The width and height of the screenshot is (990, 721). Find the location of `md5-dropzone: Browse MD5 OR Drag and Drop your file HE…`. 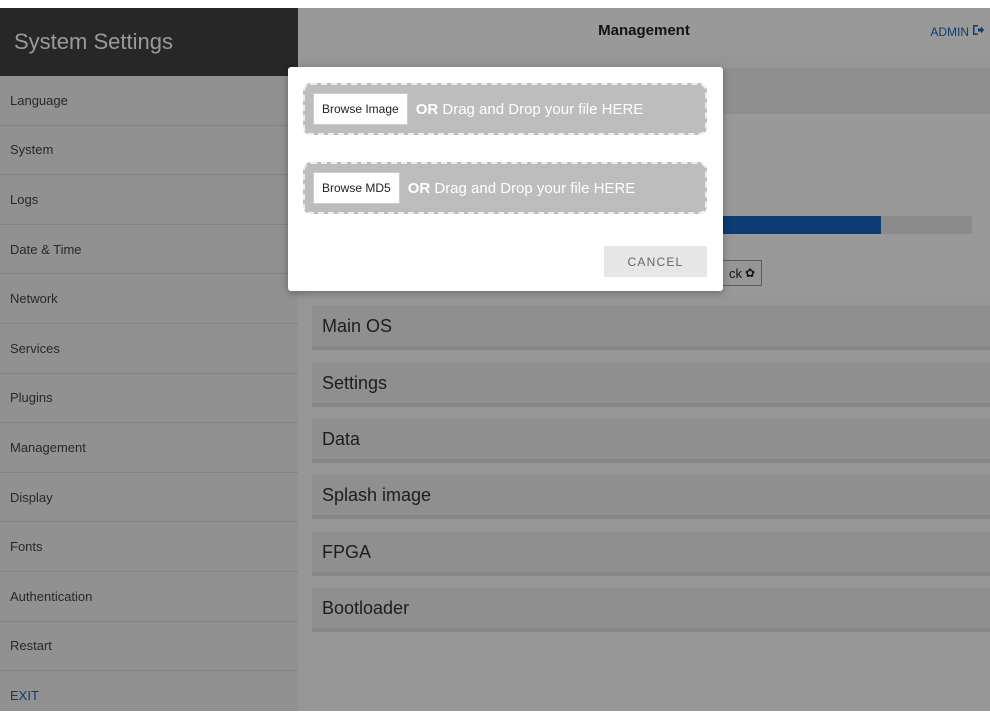

md5-dropzone: Browse MD5 OR Drag and Drop your file HE… is located at coordinates (505, 188).